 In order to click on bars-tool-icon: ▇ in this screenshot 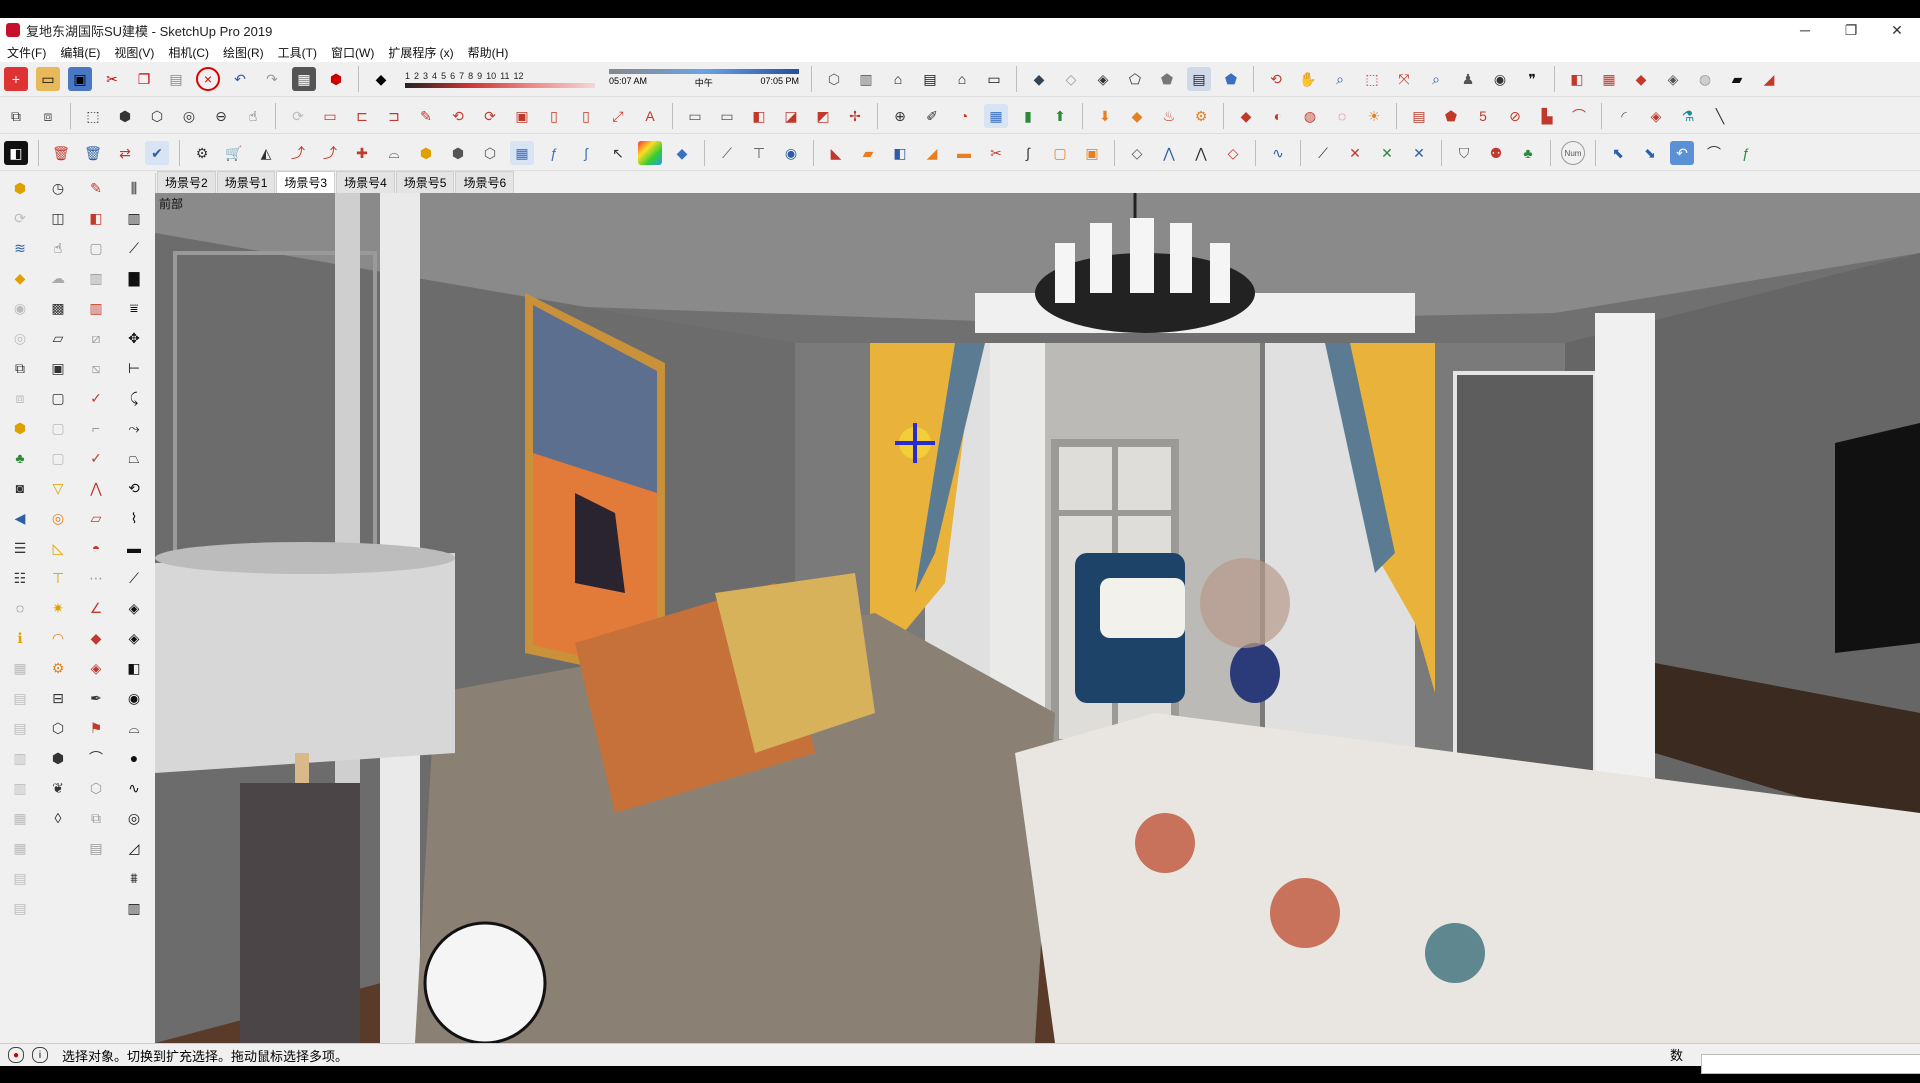, I will do `click(134, 278)`.